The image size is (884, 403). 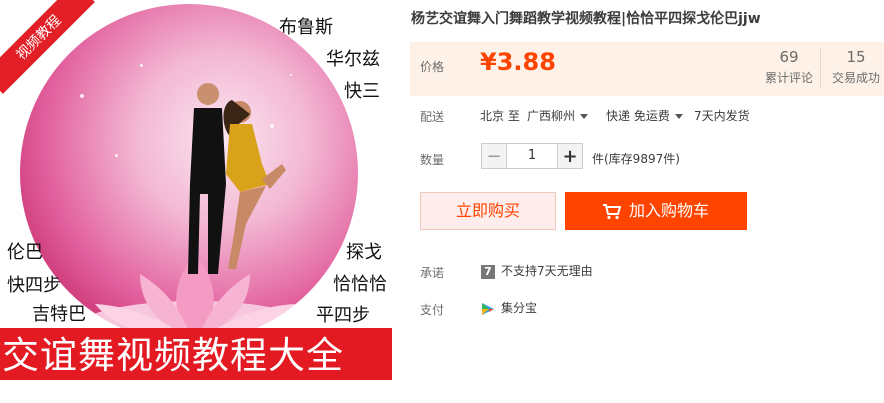 I want to click on quantity-increase-button: +, so click(x=570, y=156).